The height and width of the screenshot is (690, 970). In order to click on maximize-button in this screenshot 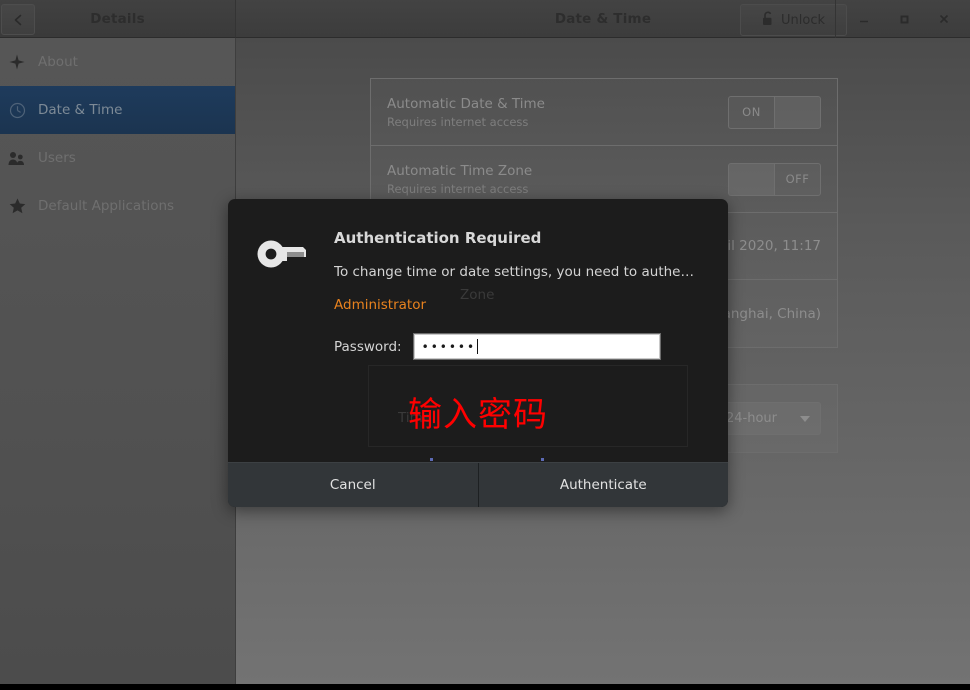, I will do `click(904, 19)`.